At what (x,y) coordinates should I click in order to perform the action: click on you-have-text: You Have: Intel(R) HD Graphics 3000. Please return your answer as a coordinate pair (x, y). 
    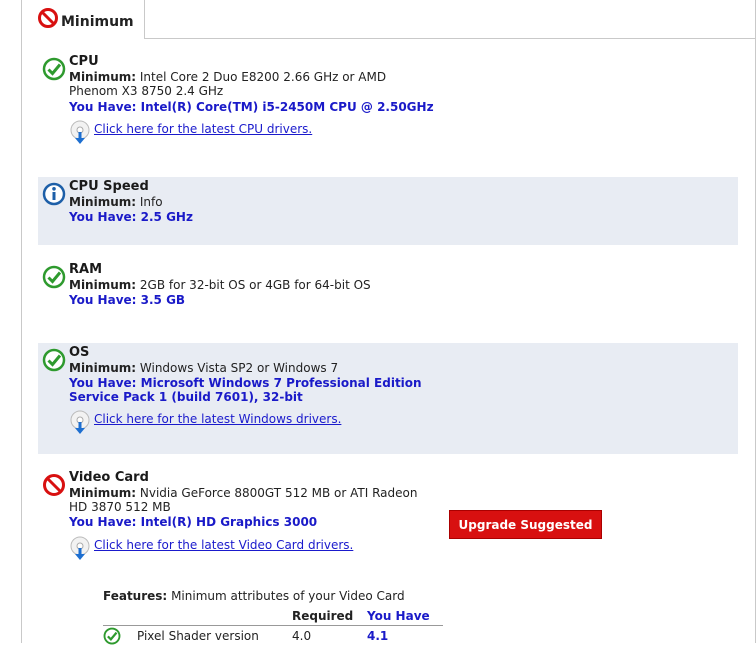
    Looking at the image, I should click on (193, 522).